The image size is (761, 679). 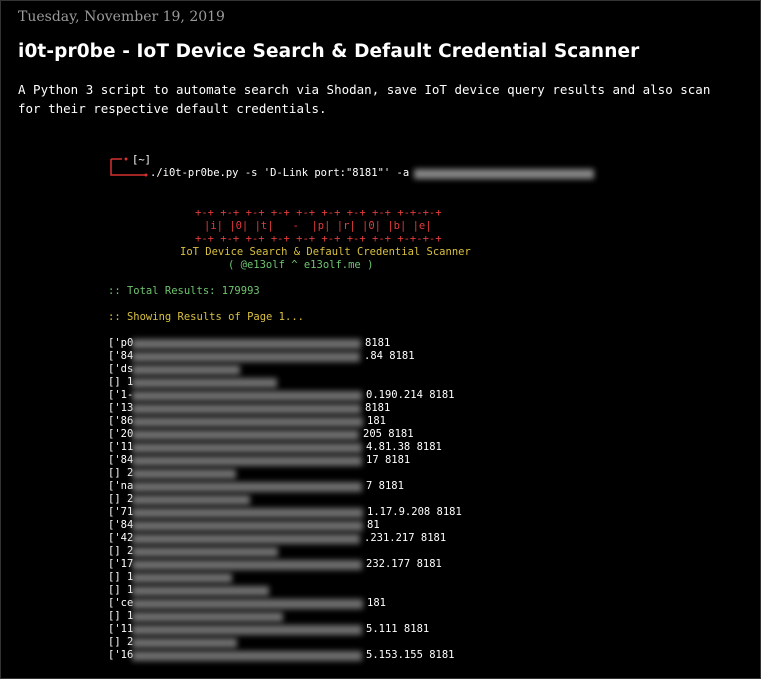 What do you see at coordinates (318, 213) in the screenshot?
I see `banner-line-1: +-+ +-+ +-+ +-+ +-+ +-+ +-+ +-+ +-+-+-+` at bounding box center [318, 213].